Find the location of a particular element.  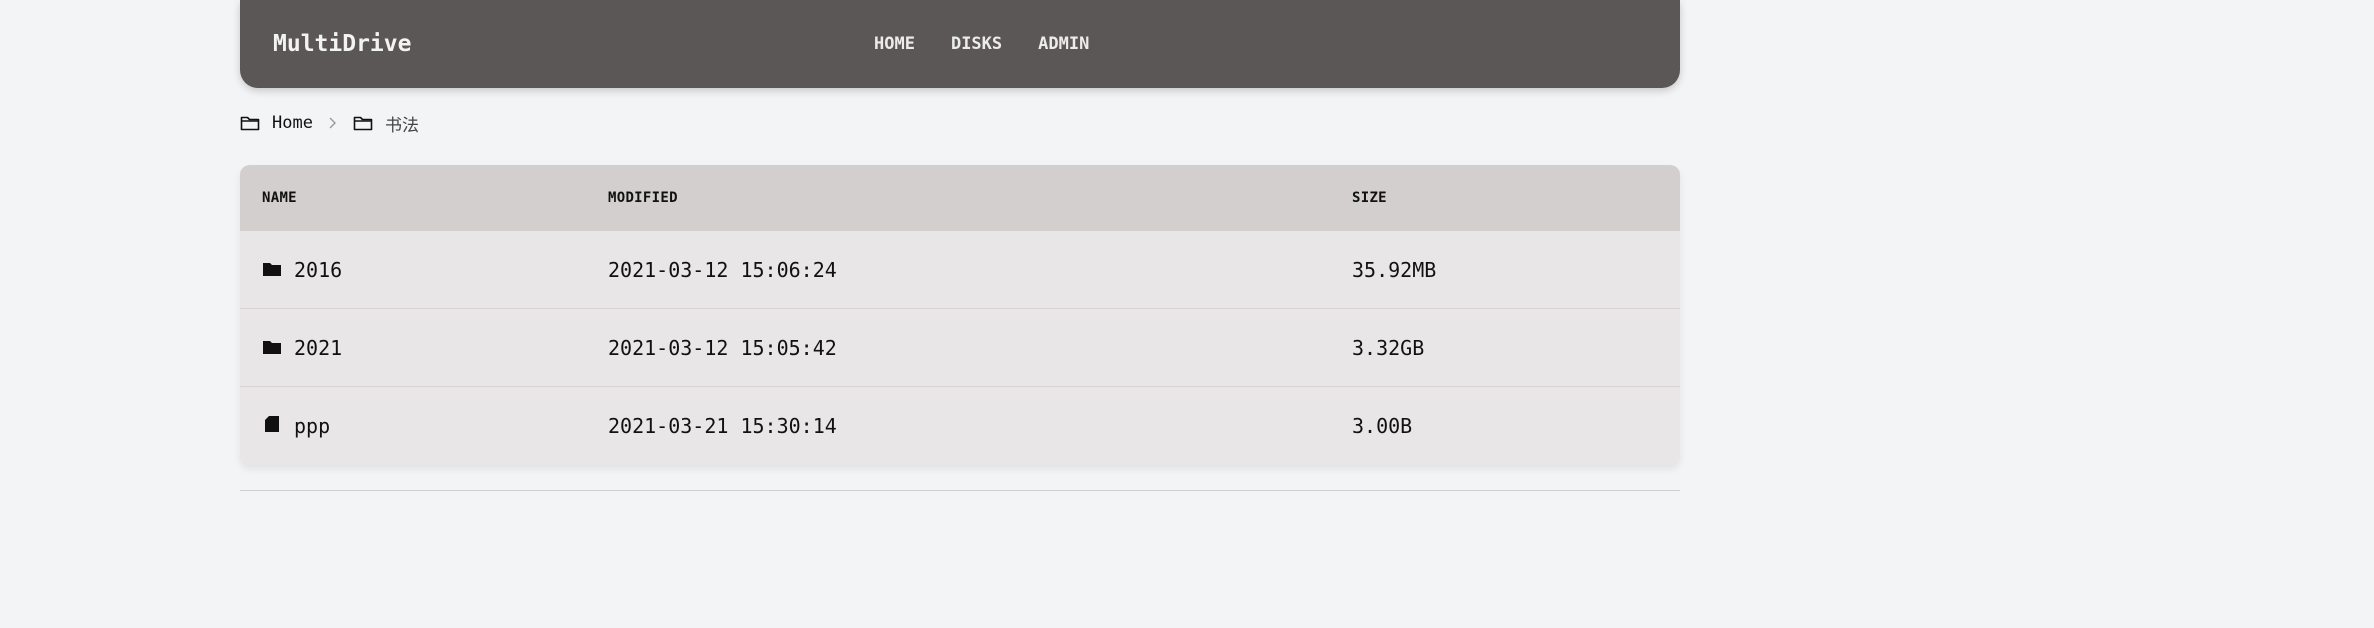

column-header-name: NAME is located at coordinates (424, 198).